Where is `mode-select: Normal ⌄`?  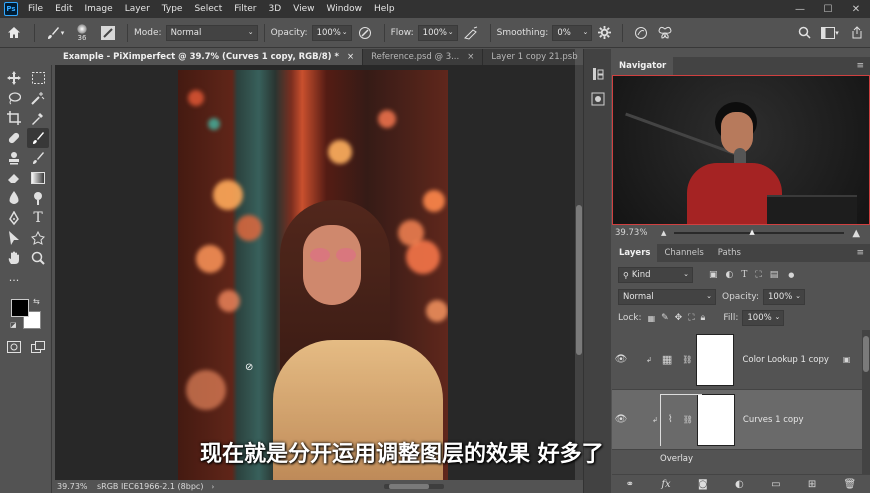
mode-select: Normal ⌄ is located at coordinates (211, 32).